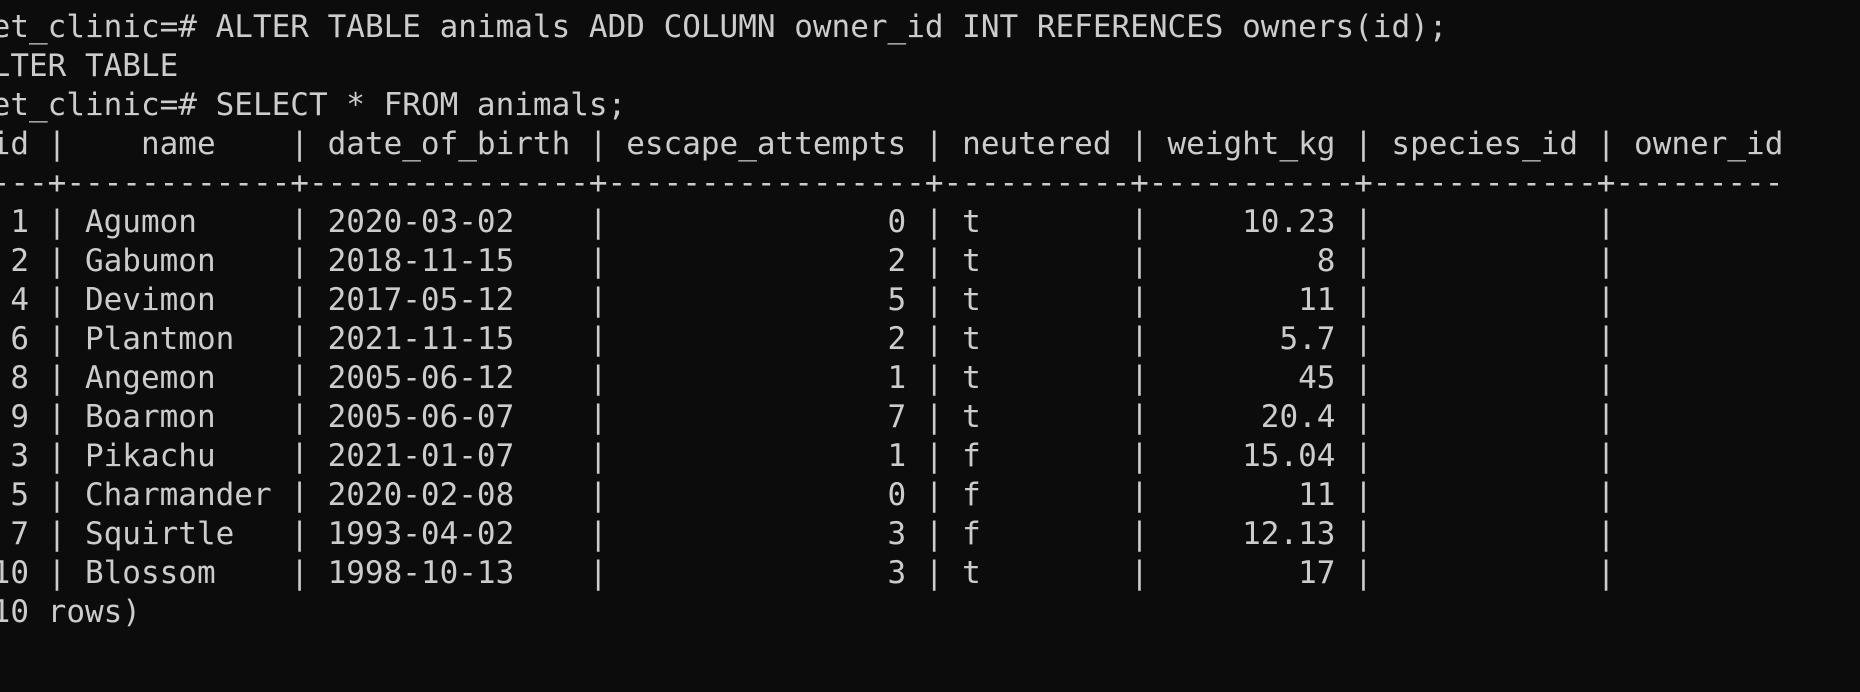 The width and height of the screenshot is (1860, 692). What do you see at coordinates (89, 66) in the screenshot?
I see `command-result: ALTER TABLE` at bounding box center [89, 66].